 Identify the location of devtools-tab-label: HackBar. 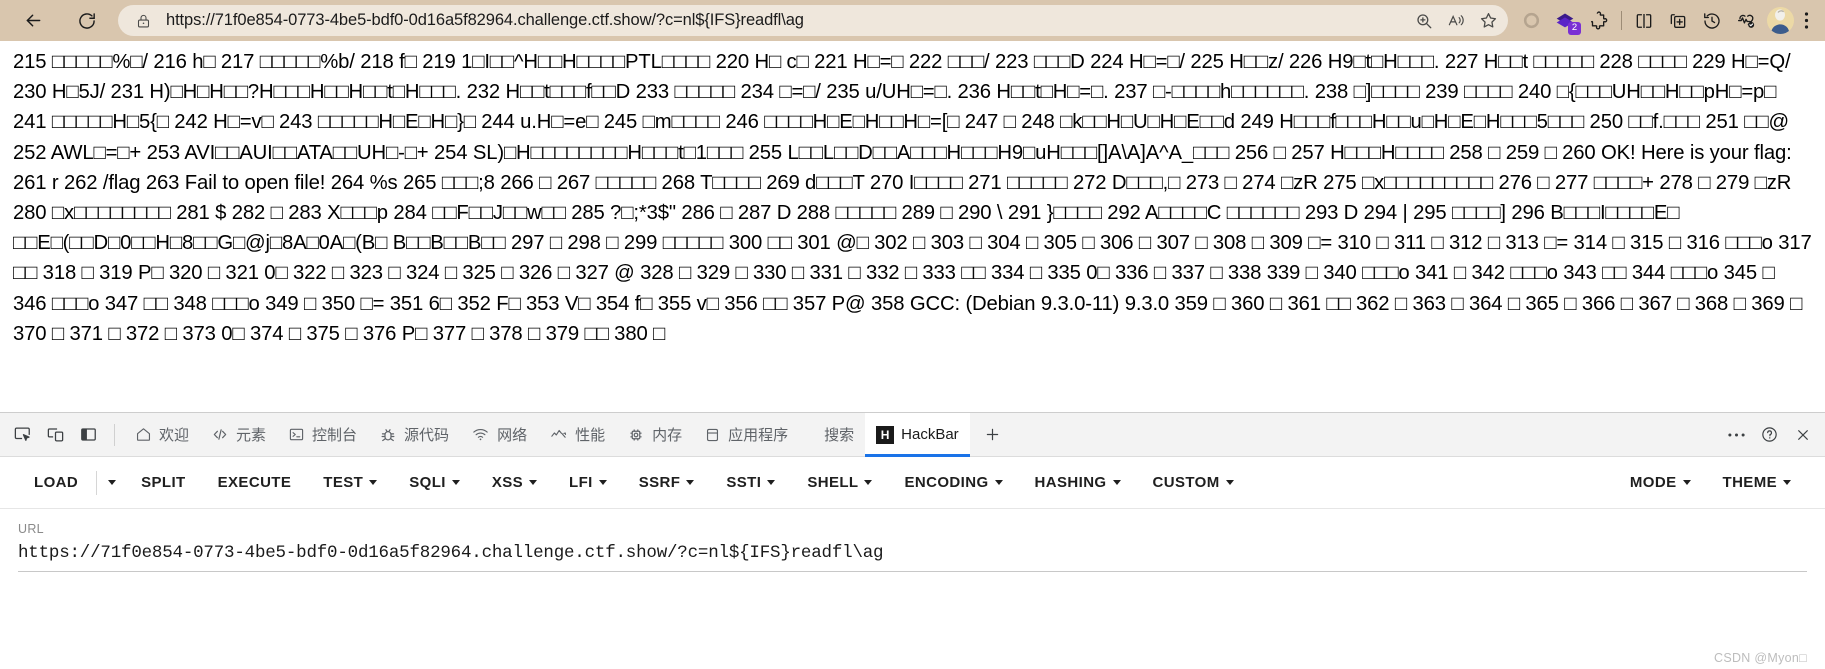
(930, 434).